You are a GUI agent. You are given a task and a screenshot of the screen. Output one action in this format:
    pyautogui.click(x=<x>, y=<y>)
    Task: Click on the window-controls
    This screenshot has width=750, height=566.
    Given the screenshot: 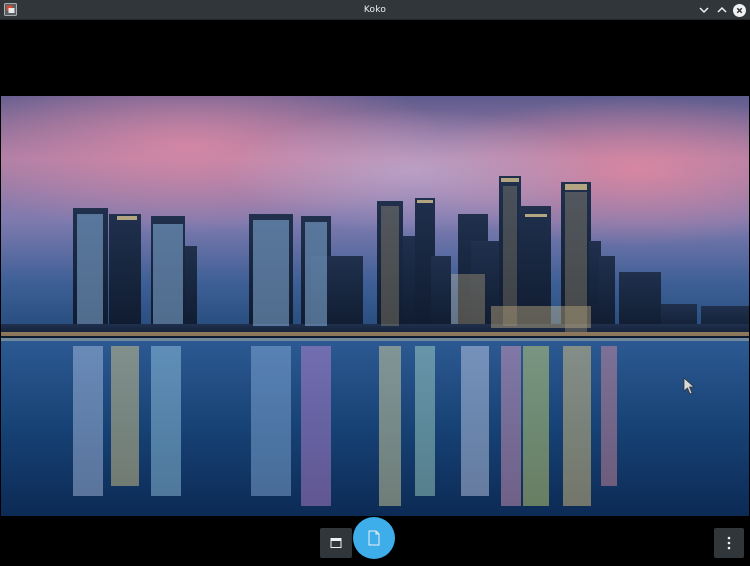 What is the action you would take?
    pyautogui.click(x=721, y=10)
    